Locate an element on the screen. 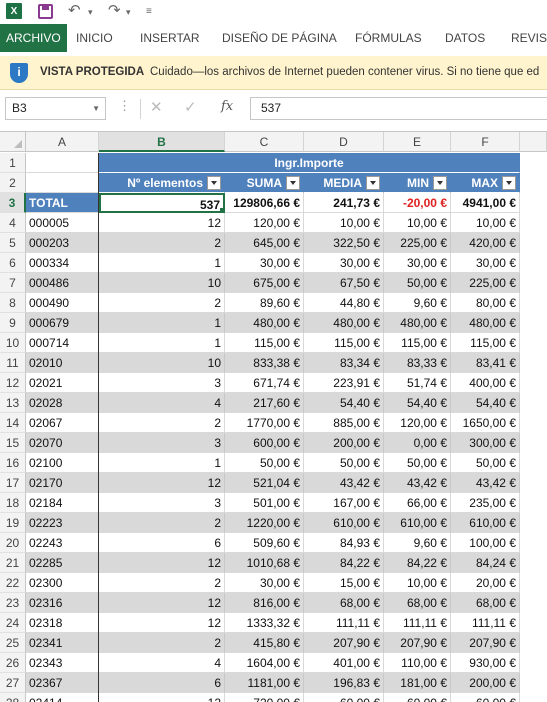 The height and width of the screenshot is (702, 547). tab-revisar: REVISA is located at coordinates (529, 38).